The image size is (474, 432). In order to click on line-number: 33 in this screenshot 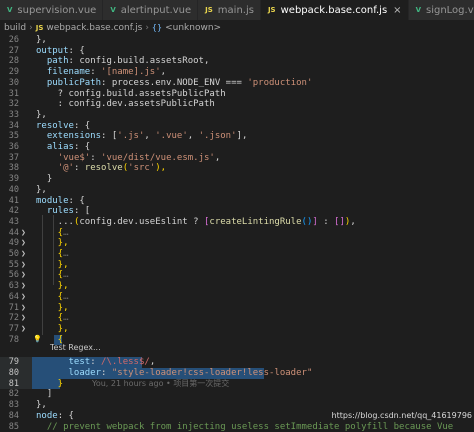, I will do `click(9, 115)`.